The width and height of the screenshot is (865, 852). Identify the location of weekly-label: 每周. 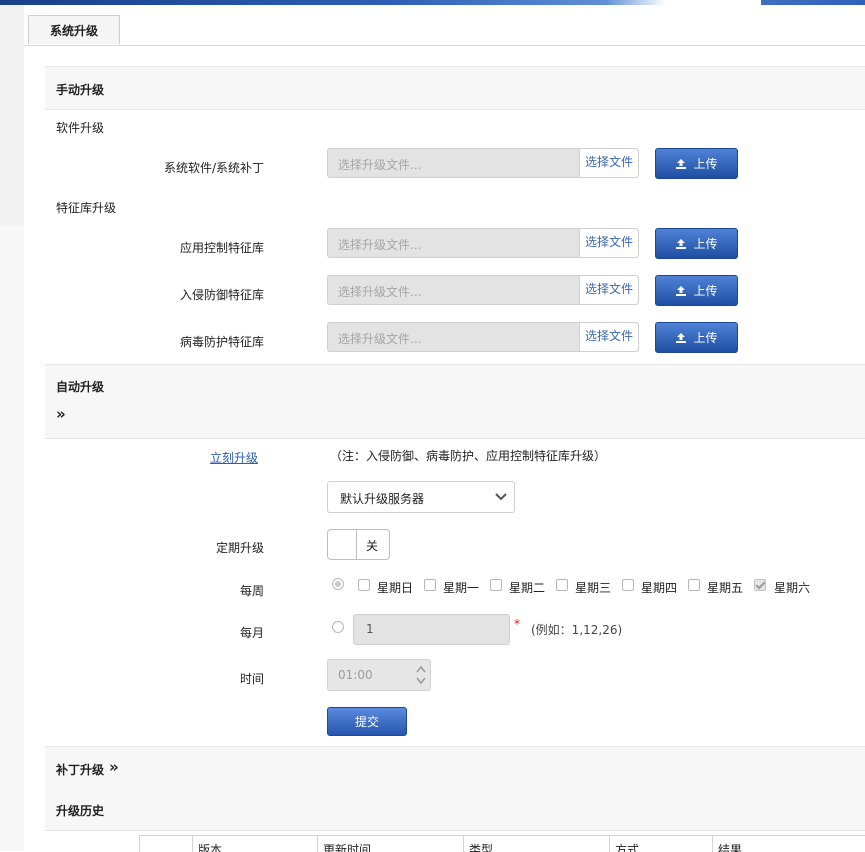
(251, 591).